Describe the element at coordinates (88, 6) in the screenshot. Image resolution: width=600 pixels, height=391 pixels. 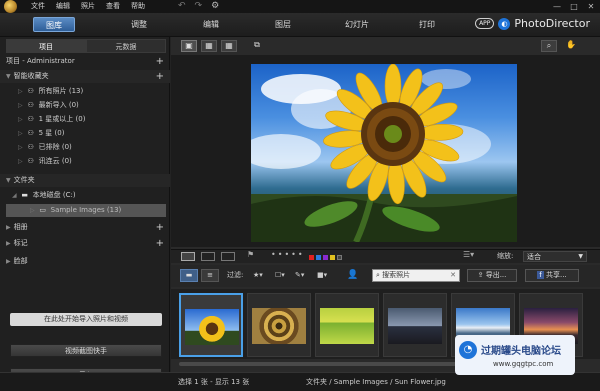
I see `menu-photo: 照片` at that location.